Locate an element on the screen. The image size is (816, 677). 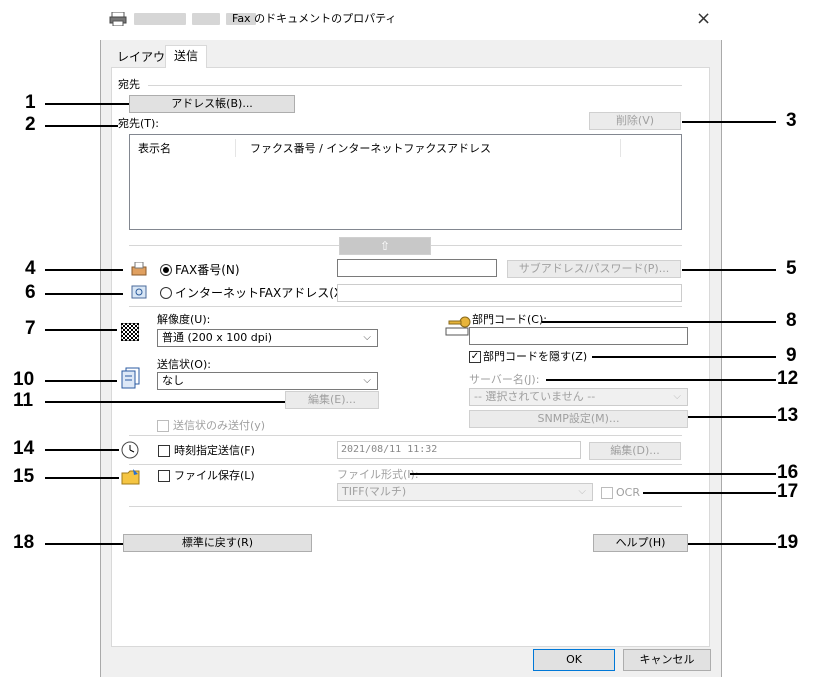
ocr-label: OCR is located at coordinates (628, 492).